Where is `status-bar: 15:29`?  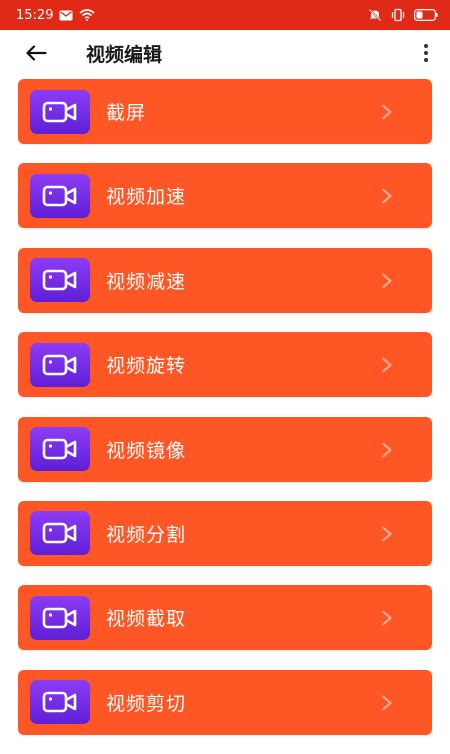 status-bar: 15:29 is located at coordinates (225, 15).